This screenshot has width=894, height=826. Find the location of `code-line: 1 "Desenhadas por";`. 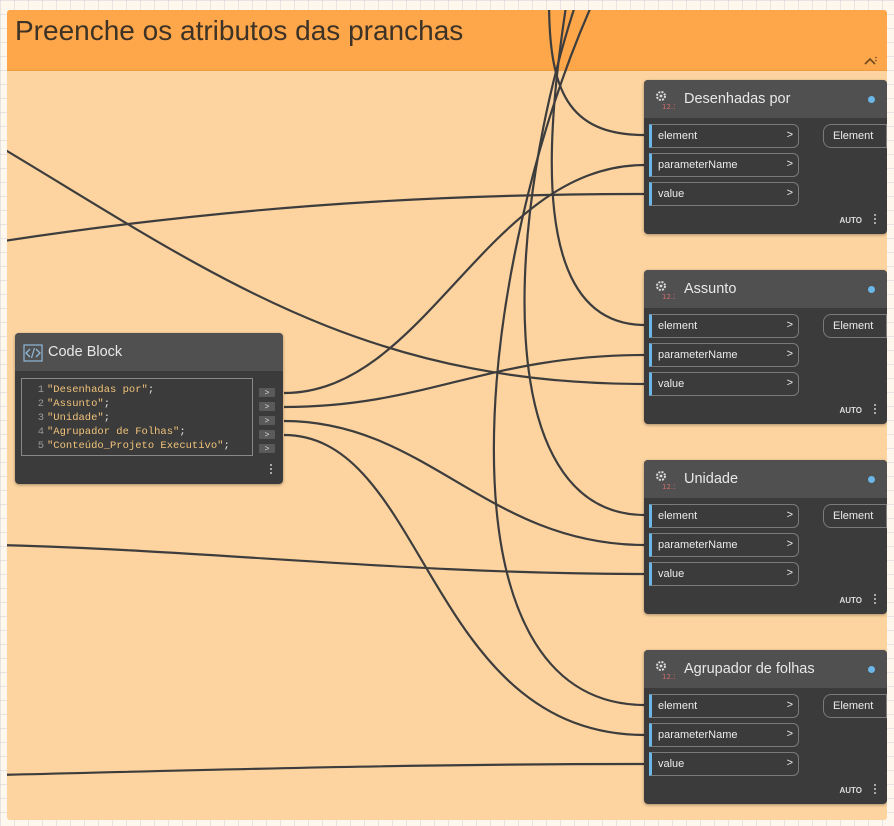

code-line: 1 "Desenhadas por"; is located at coordinates (88, 391).